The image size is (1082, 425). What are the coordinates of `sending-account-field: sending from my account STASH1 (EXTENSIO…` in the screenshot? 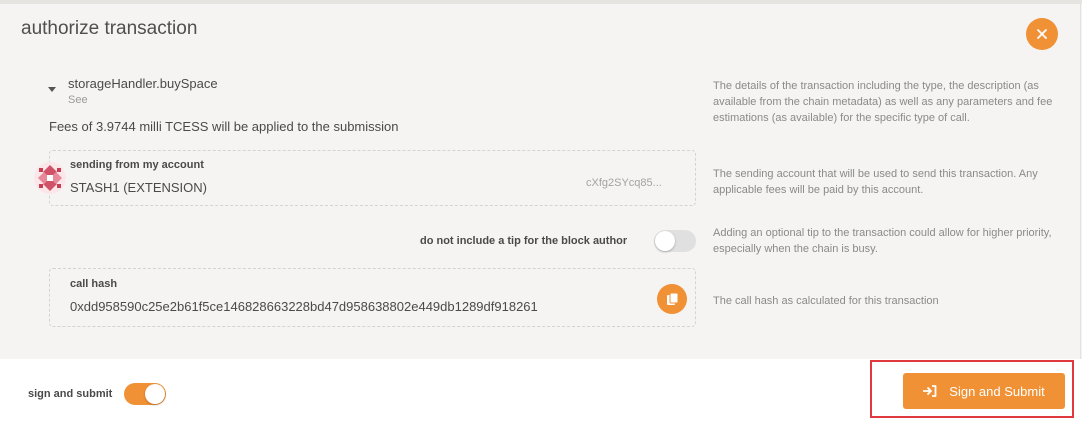 It's located at (372, 178).